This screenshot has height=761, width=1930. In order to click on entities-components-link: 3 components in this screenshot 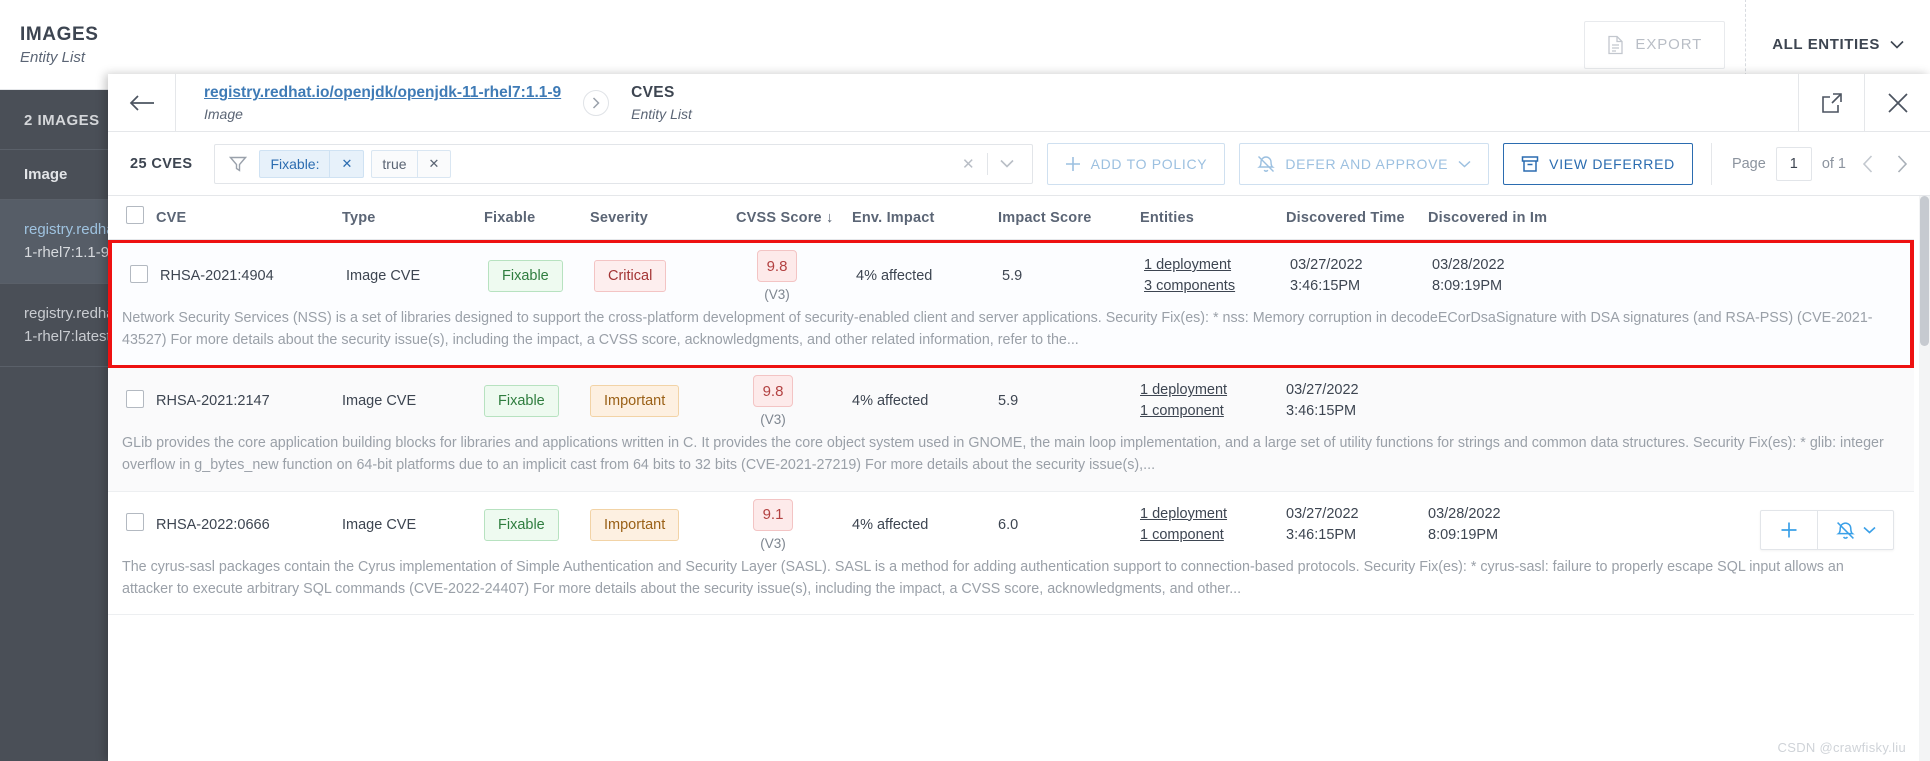, I will do `click(1217, 286)`.